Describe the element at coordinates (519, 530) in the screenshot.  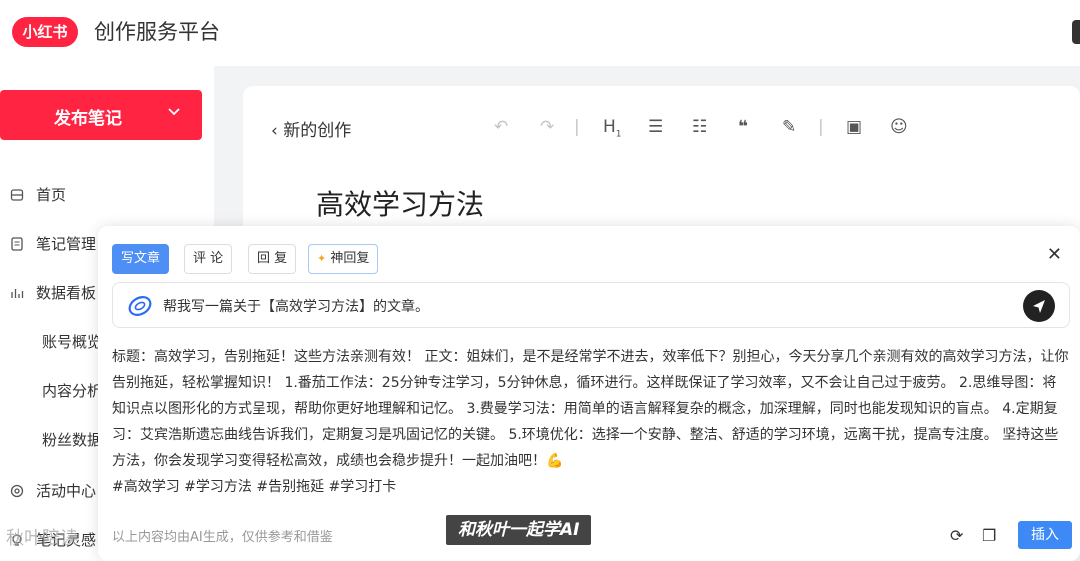
I see `watermark-banner: 和秋叶一起学AI` at that location.